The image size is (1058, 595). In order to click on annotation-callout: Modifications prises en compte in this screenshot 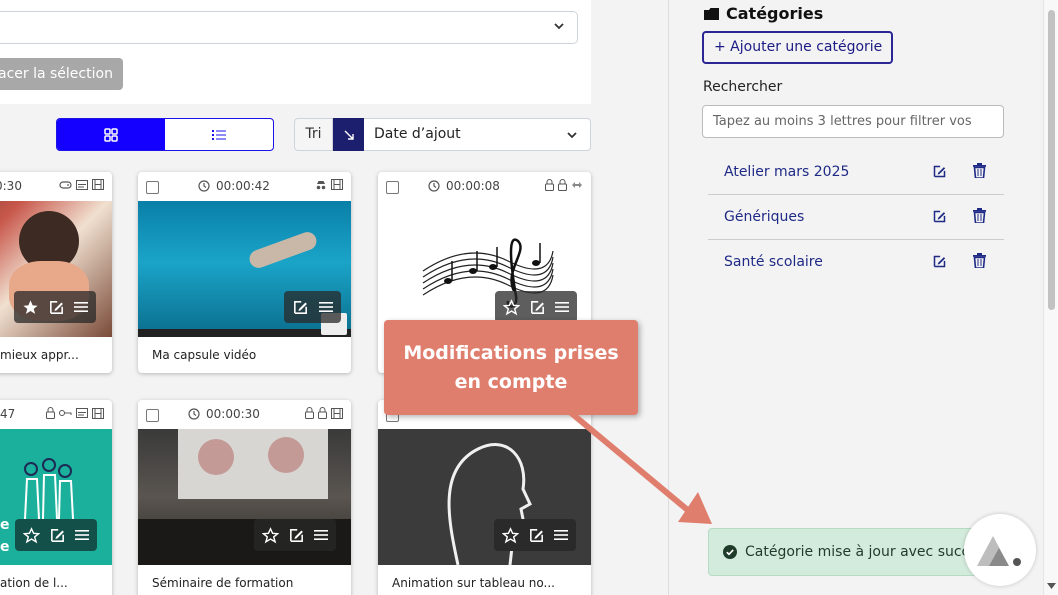, I will do `click(511, 367)`.